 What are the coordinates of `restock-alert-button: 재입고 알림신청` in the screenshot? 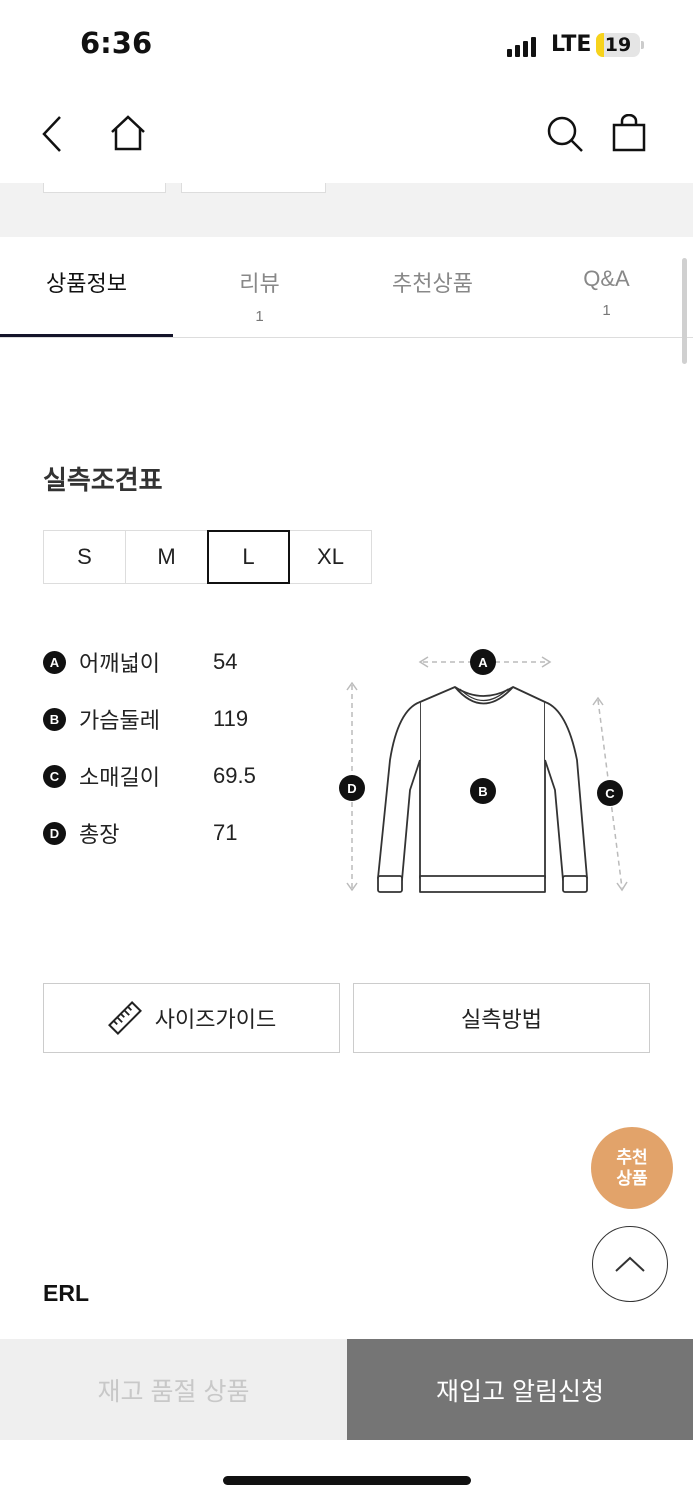 It's located at (520, 1389).